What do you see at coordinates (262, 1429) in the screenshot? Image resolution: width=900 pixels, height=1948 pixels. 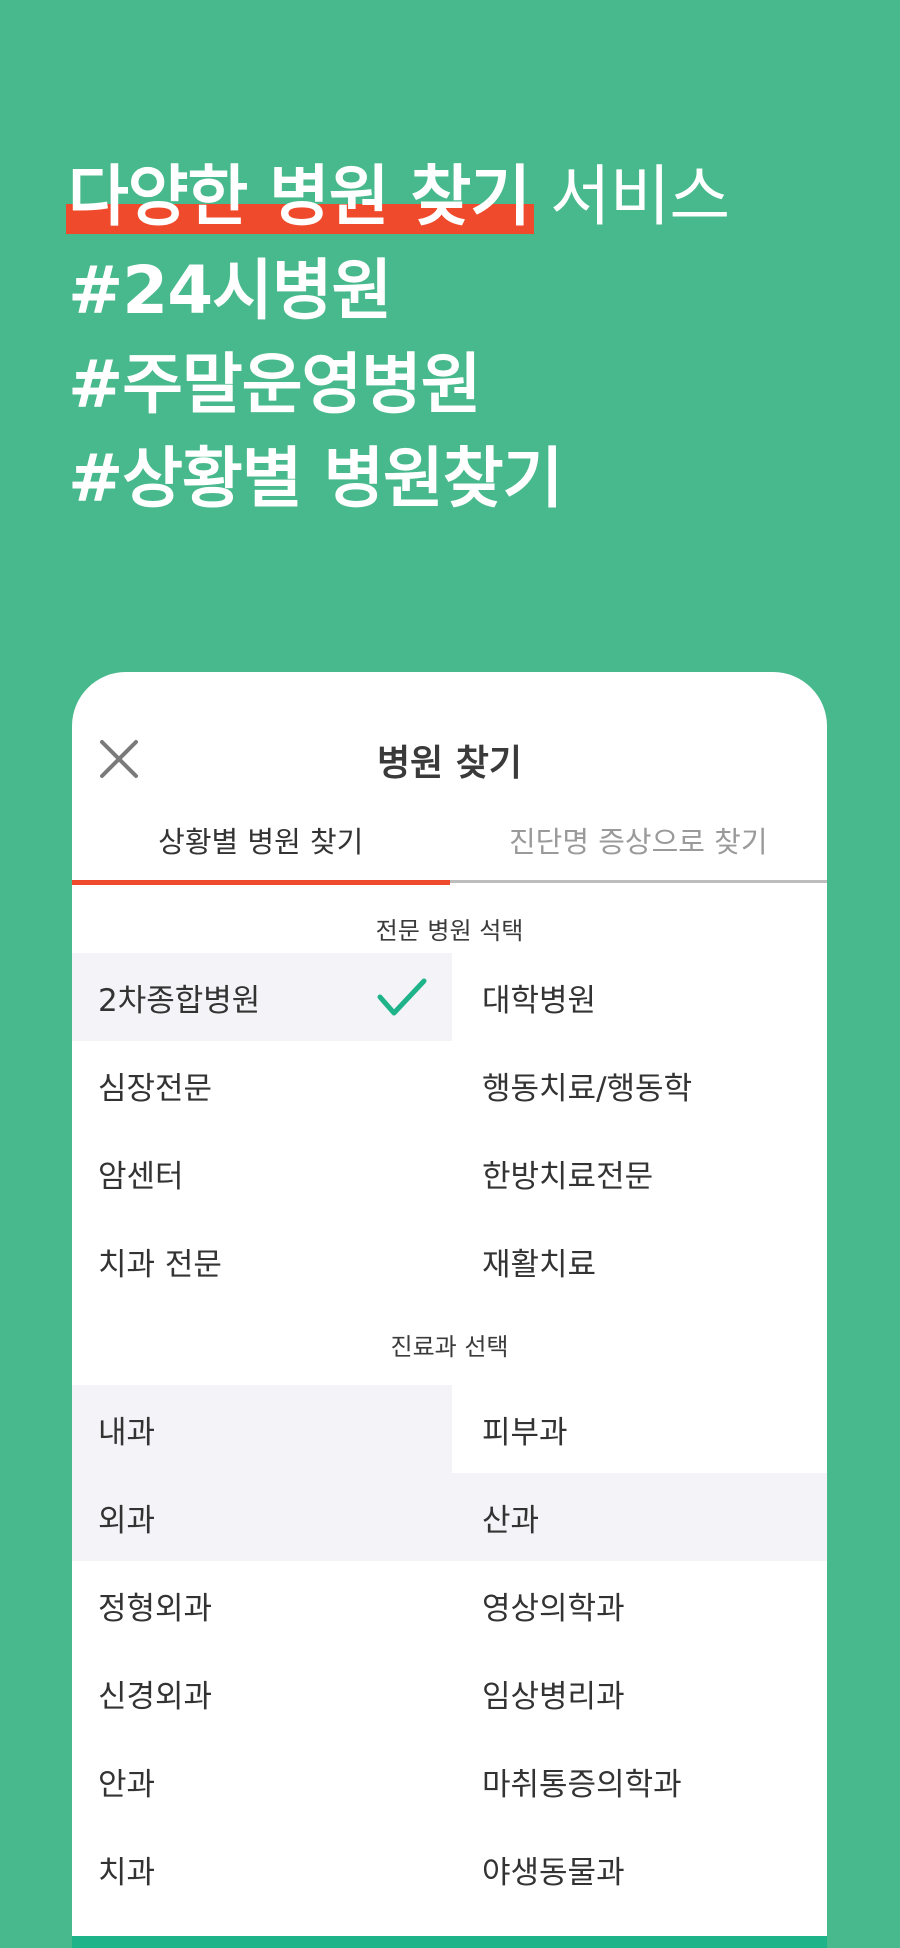 I see `option-internal-medicine: 내과` at bounding box center [262, 1429].